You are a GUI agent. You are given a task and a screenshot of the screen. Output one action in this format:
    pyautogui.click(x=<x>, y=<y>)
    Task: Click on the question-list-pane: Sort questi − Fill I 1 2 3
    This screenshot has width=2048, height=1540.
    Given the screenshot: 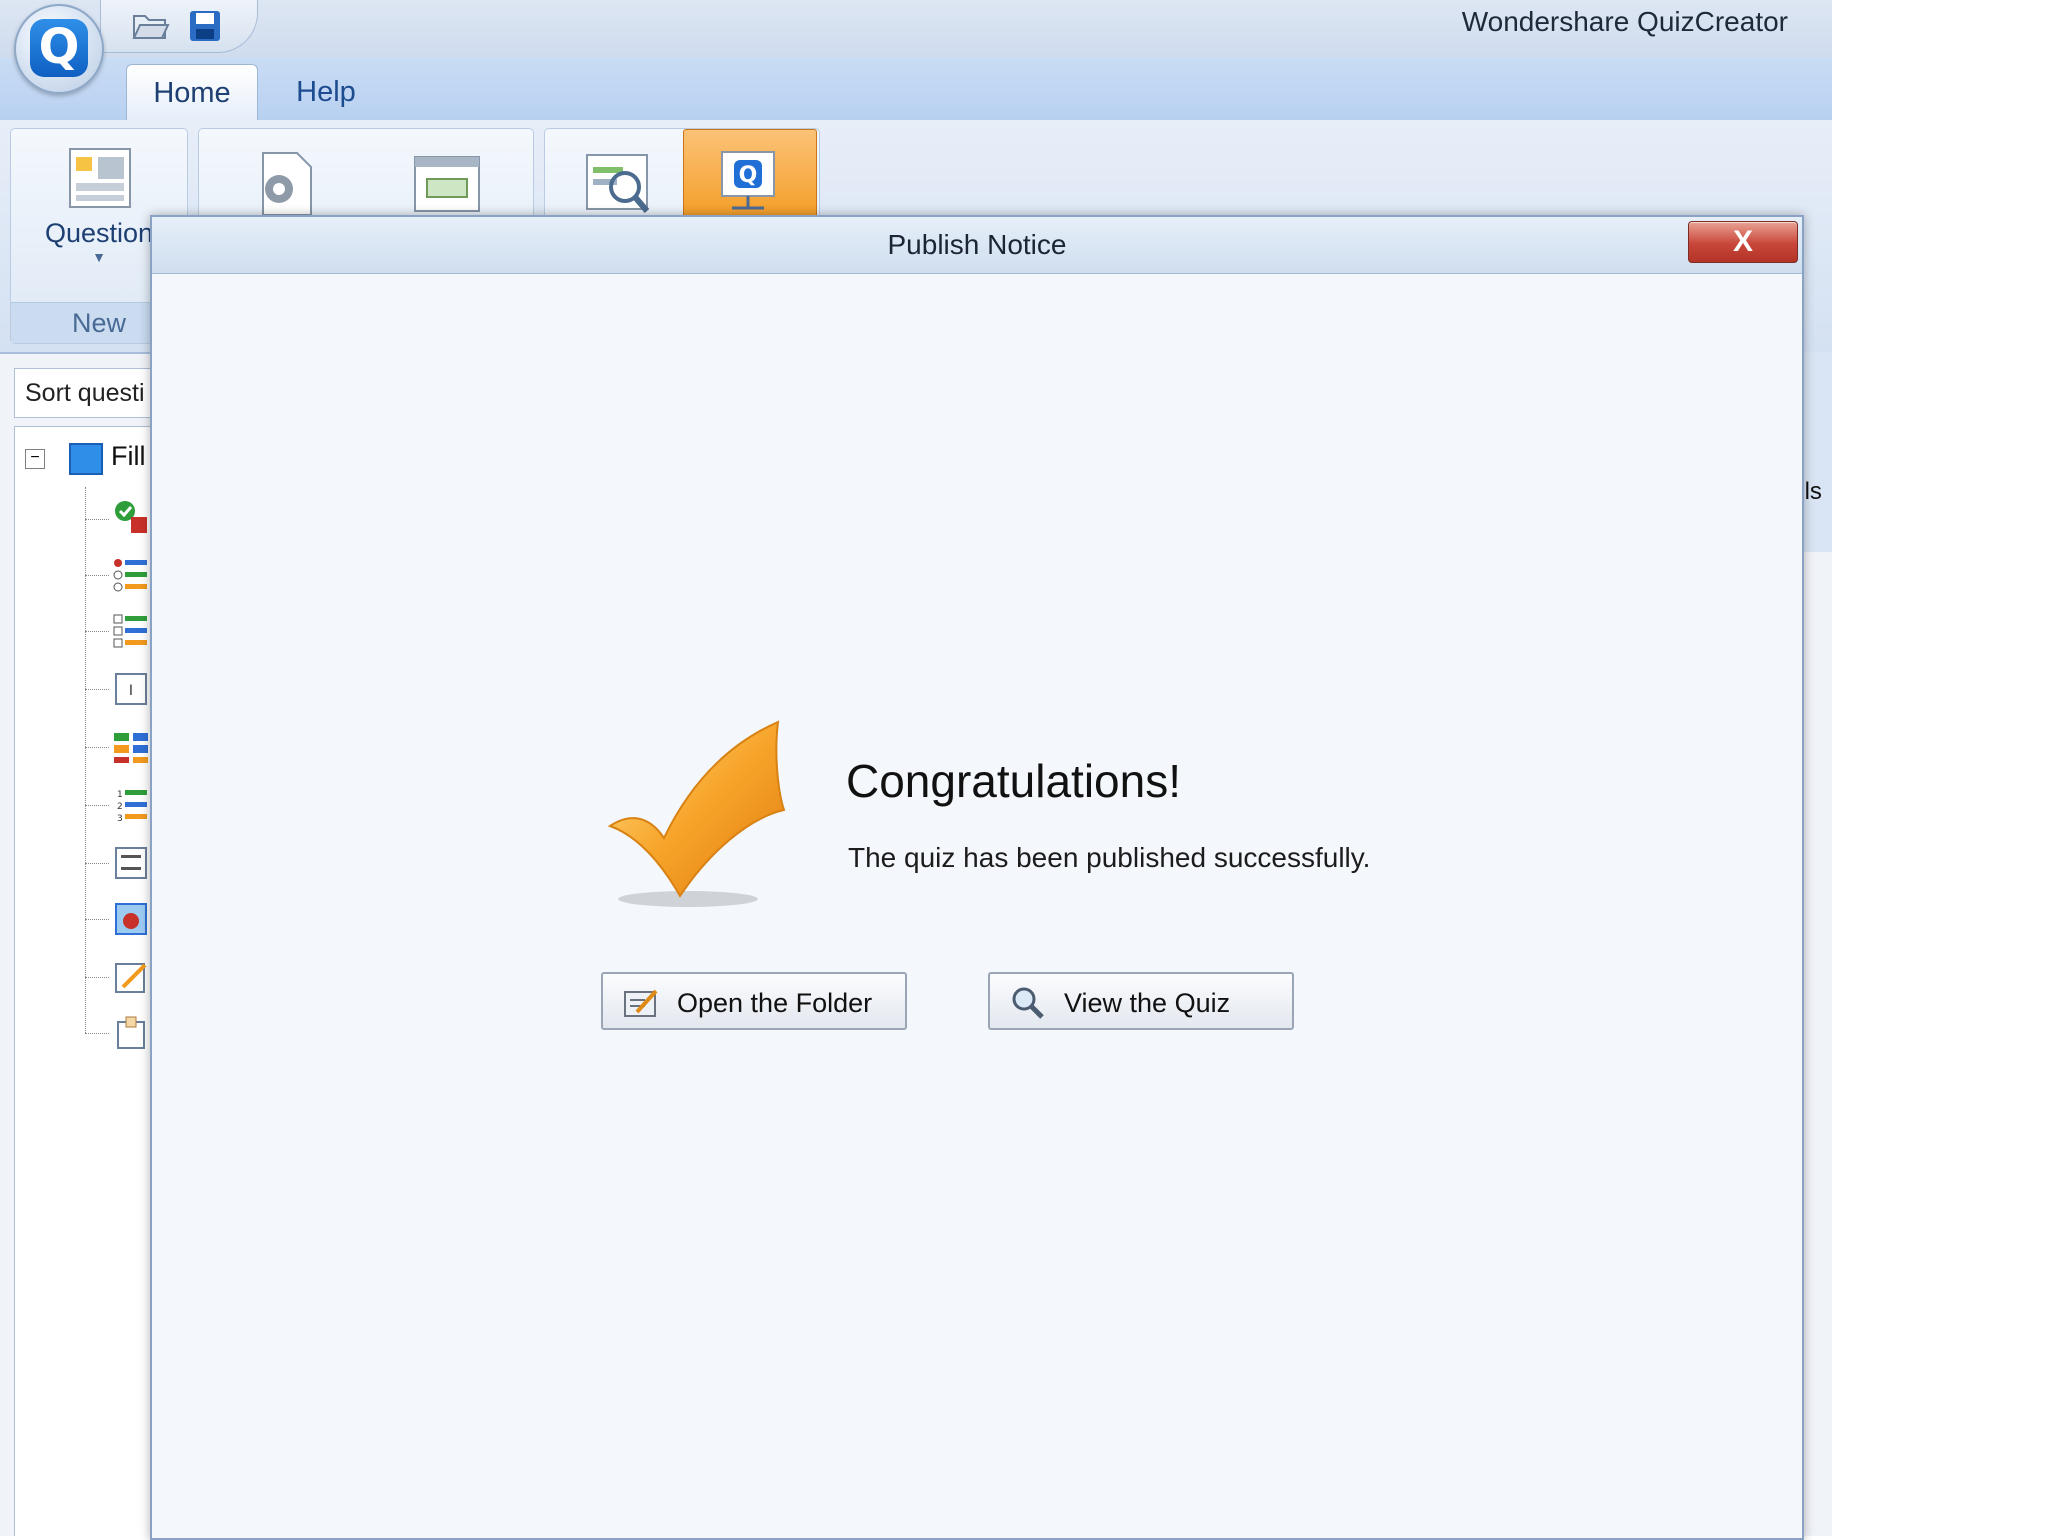 What is the action you would take?
    pyautogui.click(x=93, y=948)
    